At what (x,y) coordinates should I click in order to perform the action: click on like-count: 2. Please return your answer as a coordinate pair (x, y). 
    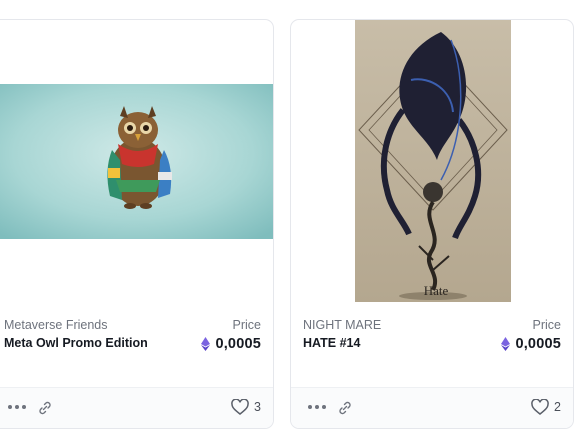
    Looking at the image, I should click on (557, 407).